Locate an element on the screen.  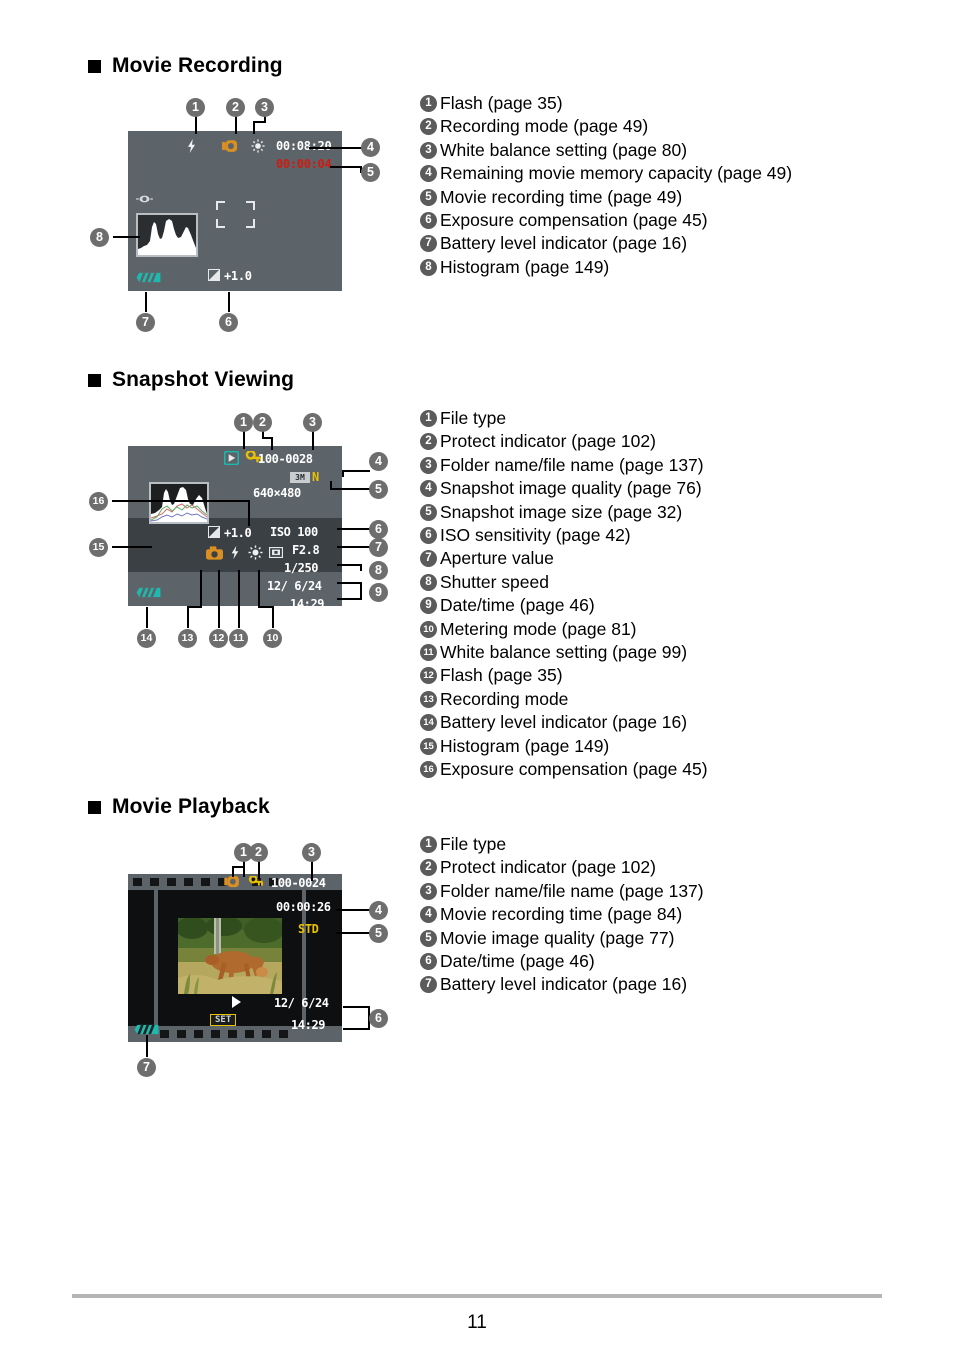
histogram is located at coordinates (167, 235).